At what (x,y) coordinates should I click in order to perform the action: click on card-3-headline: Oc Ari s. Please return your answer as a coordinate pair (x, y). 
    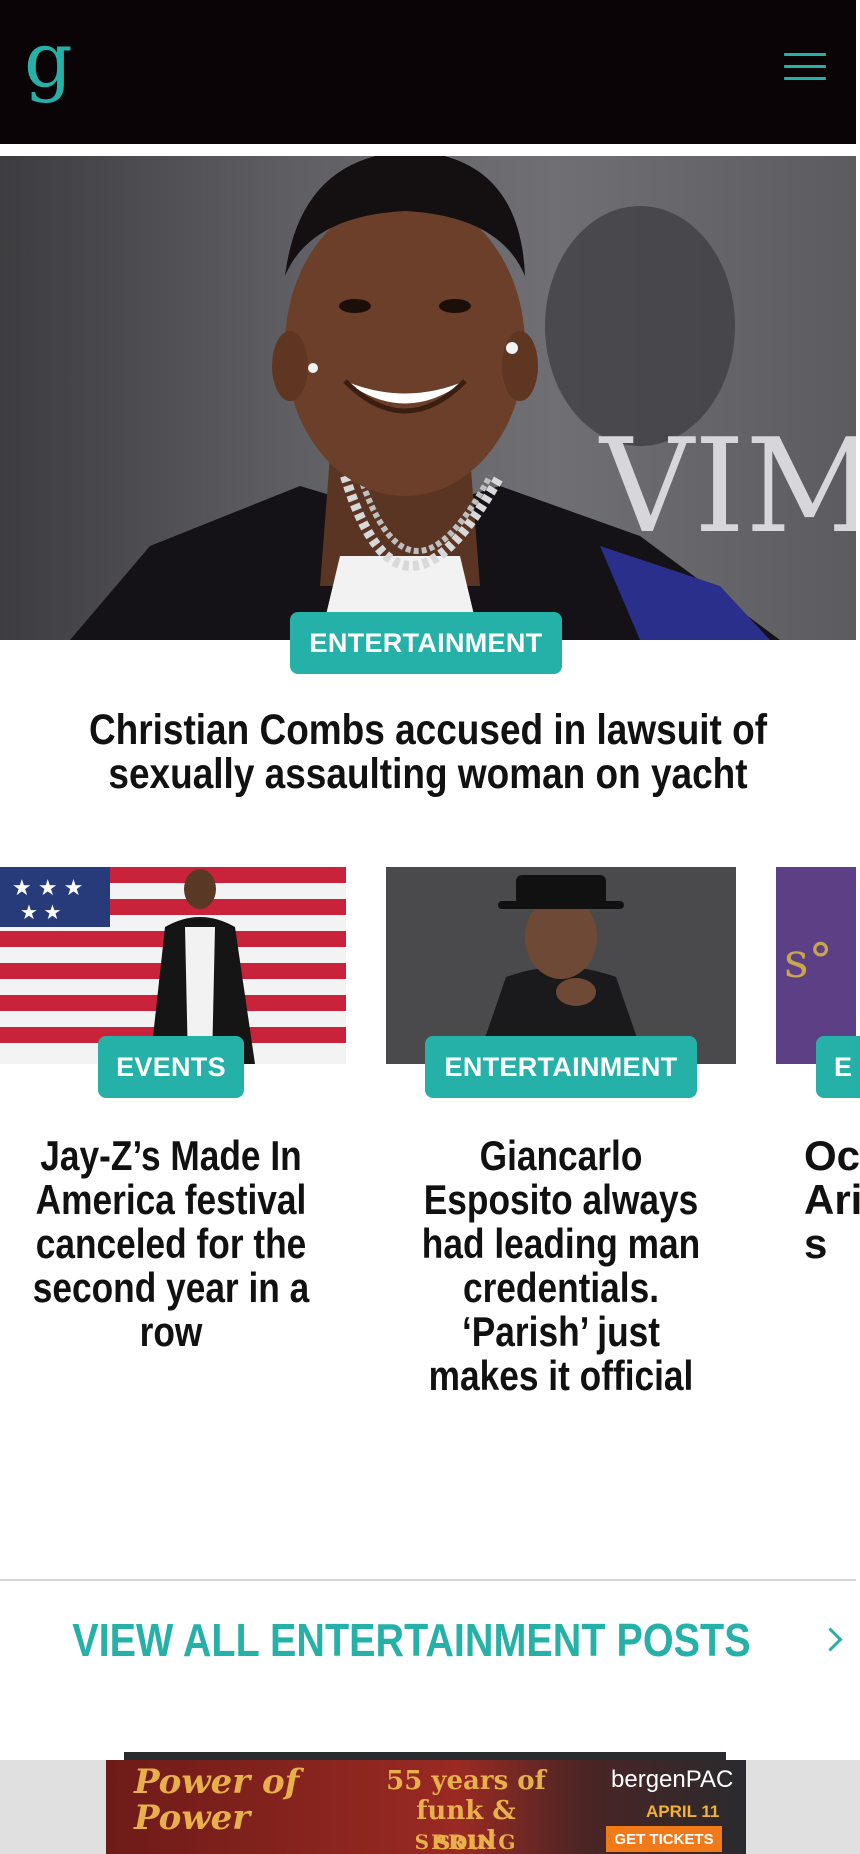
    Looking at the image, I should click on (828, 1200).